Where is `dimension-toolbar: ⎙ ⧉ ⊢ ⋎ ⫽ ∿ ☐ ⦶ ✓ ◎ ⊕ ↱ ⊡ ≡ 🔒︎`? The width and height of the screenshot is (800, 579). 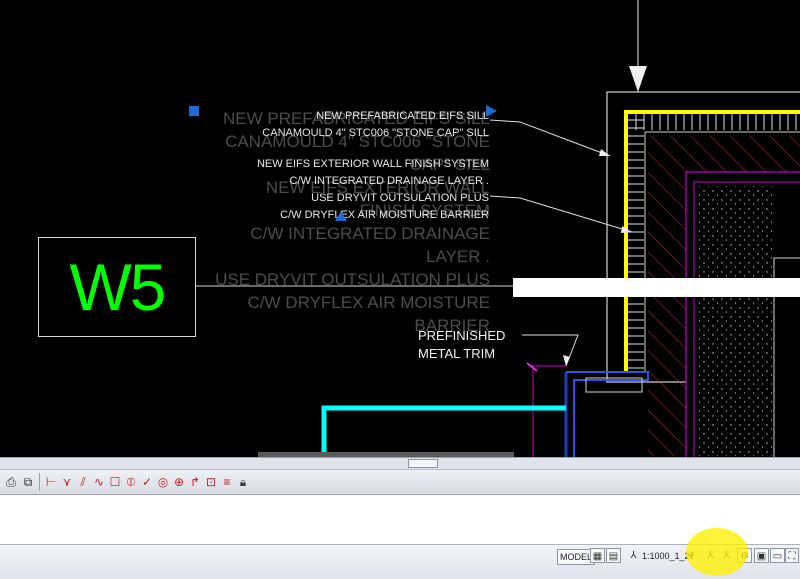 dimension-toolbar: ⎙ ⧉ ⊢ ⋎ ⫽ ∿ ☐ ⦶ ✓ ◎ ⊕ ↱ ⊡ ≡ 🔒︎ is located at coordinates (400, 482).